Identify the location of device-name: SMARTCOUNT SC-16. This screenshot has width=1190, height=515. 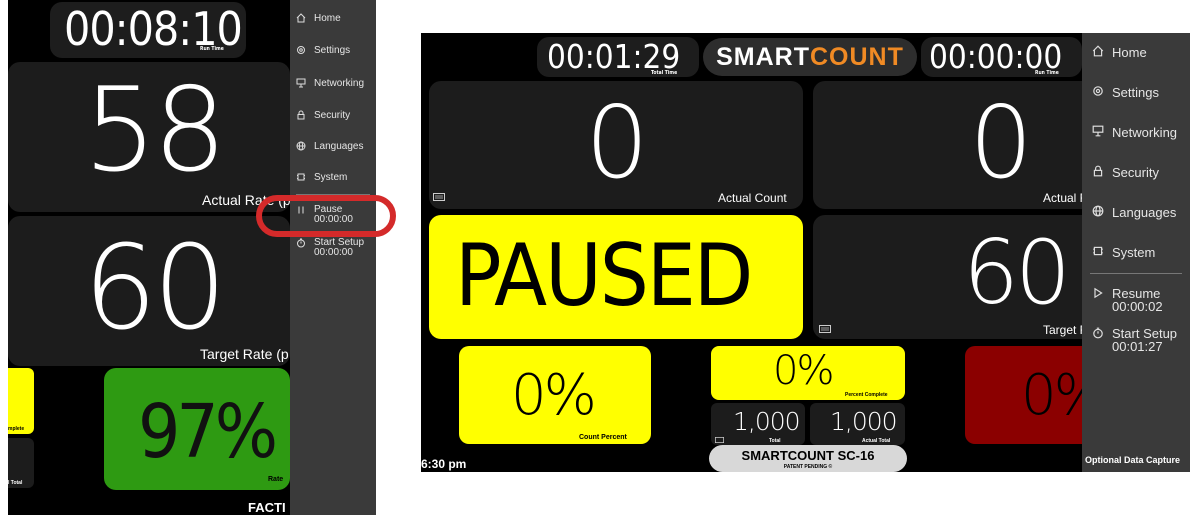
(808, 455).